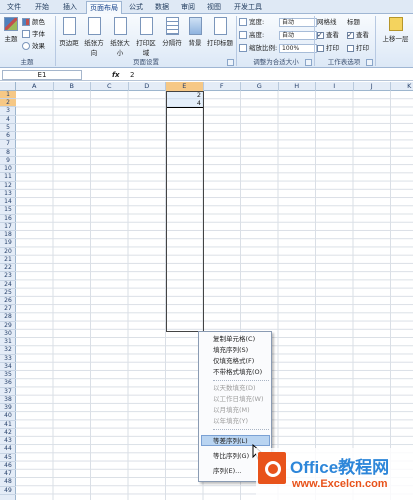 This screenshot has height=500, width=413. Describe the element at coordinates (8, 375) in the screenshot. I see `row-header: 35` at that location.